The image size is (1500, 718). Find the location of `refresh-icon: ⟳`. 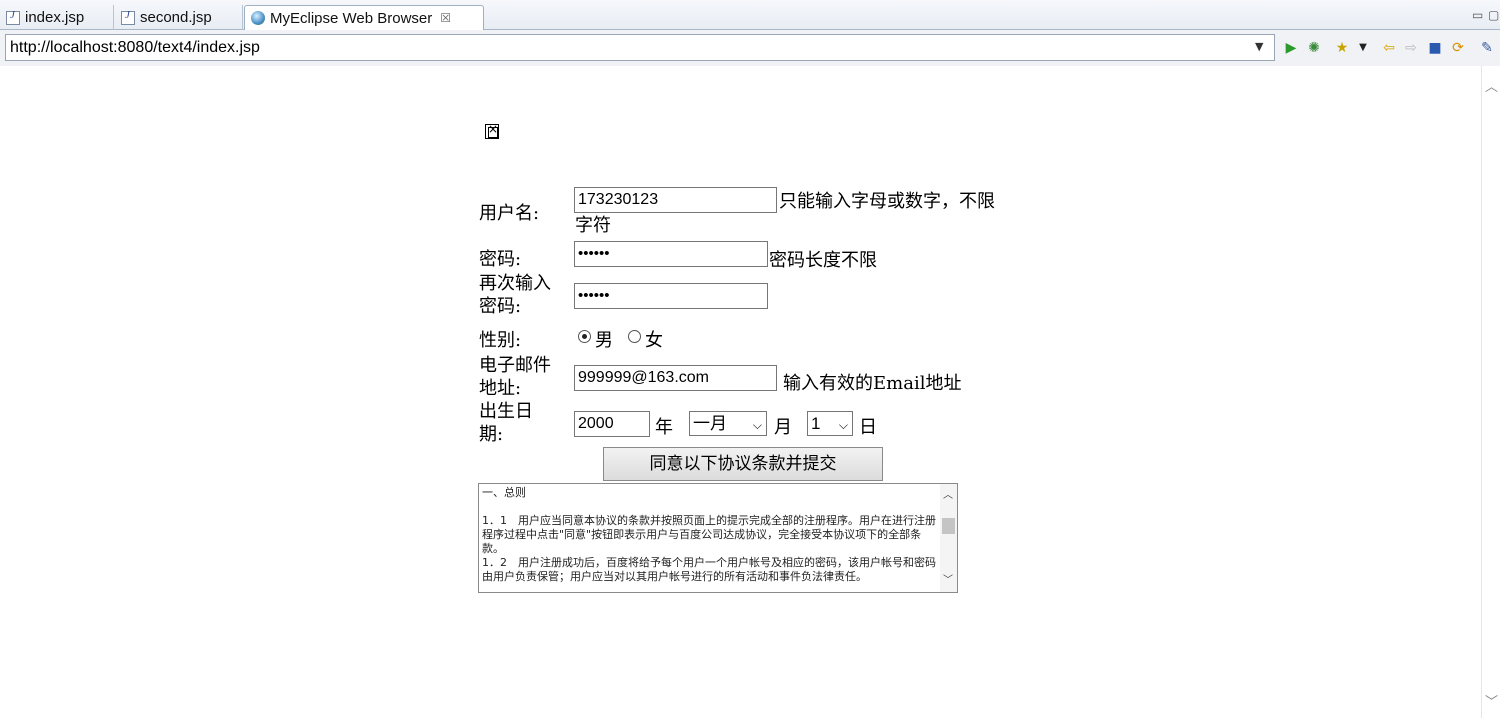

refresh-icon: ⟳ is located at coordinates (1458, 48).